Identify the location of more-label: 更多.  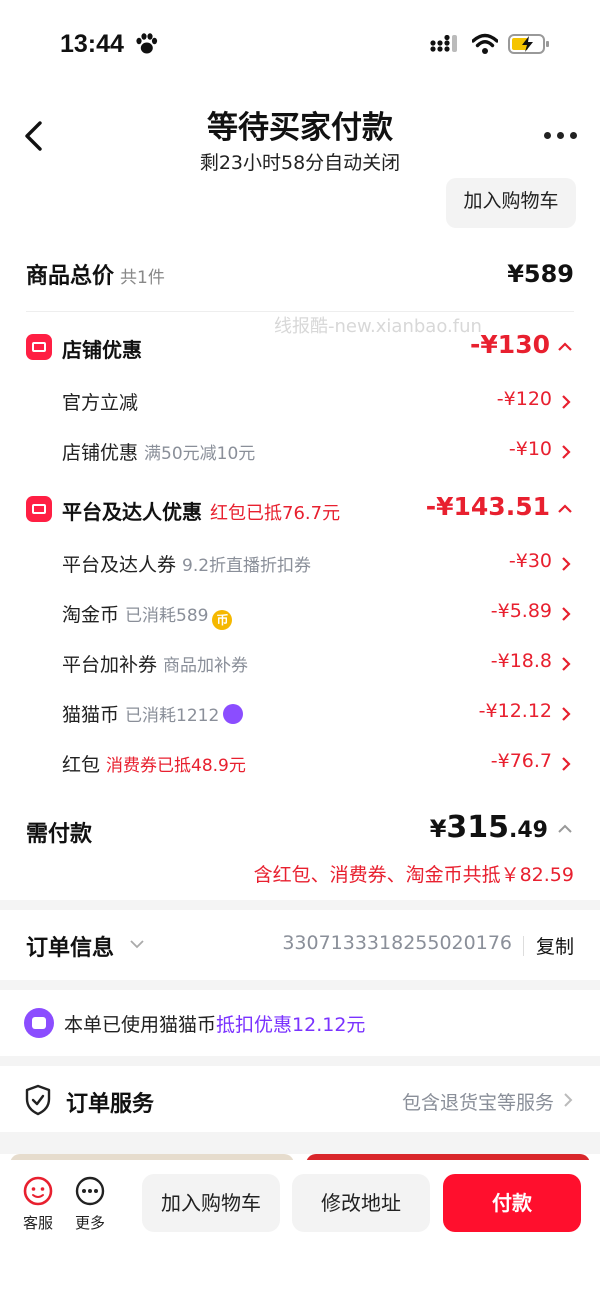
(89, 1223).